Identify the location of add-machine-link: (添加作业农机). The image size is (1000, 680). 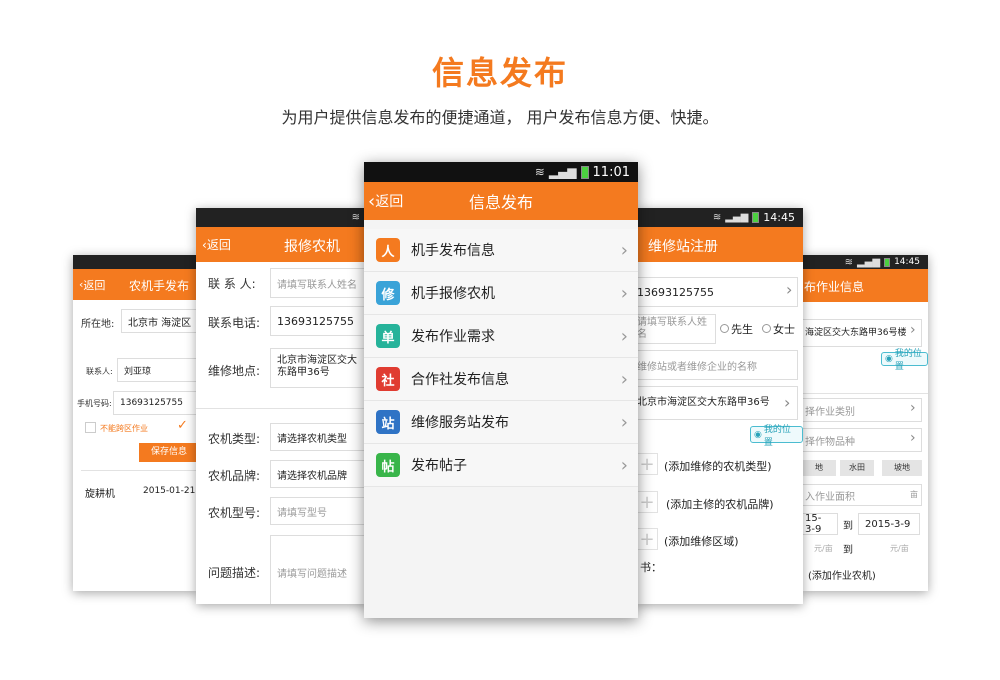
(842, 574).